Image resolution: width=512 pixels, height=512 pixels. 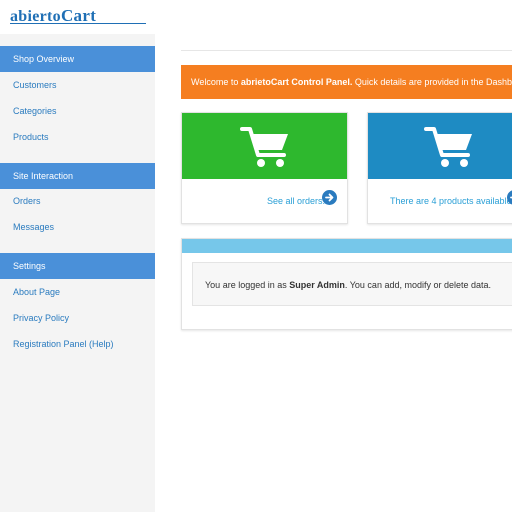 I want to click on sidebar-section-settings: Settings, so click(x=77, y=266).